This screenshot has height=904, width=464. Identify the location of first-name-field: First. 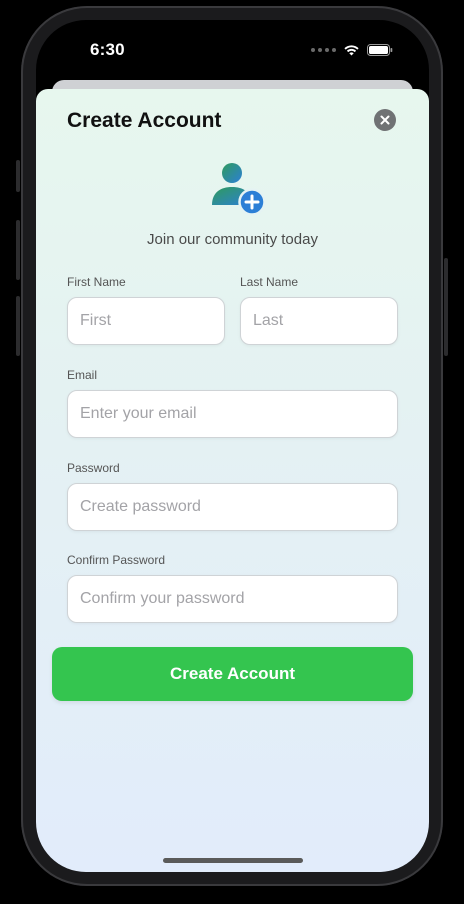
(146, 321).